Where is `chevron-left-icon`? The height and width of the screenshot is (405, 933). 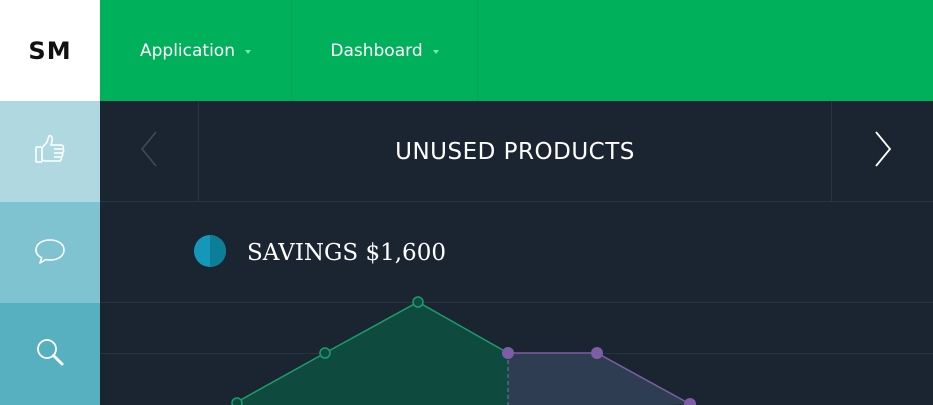 chevron-left-icon is located at coordinates (149, 151).